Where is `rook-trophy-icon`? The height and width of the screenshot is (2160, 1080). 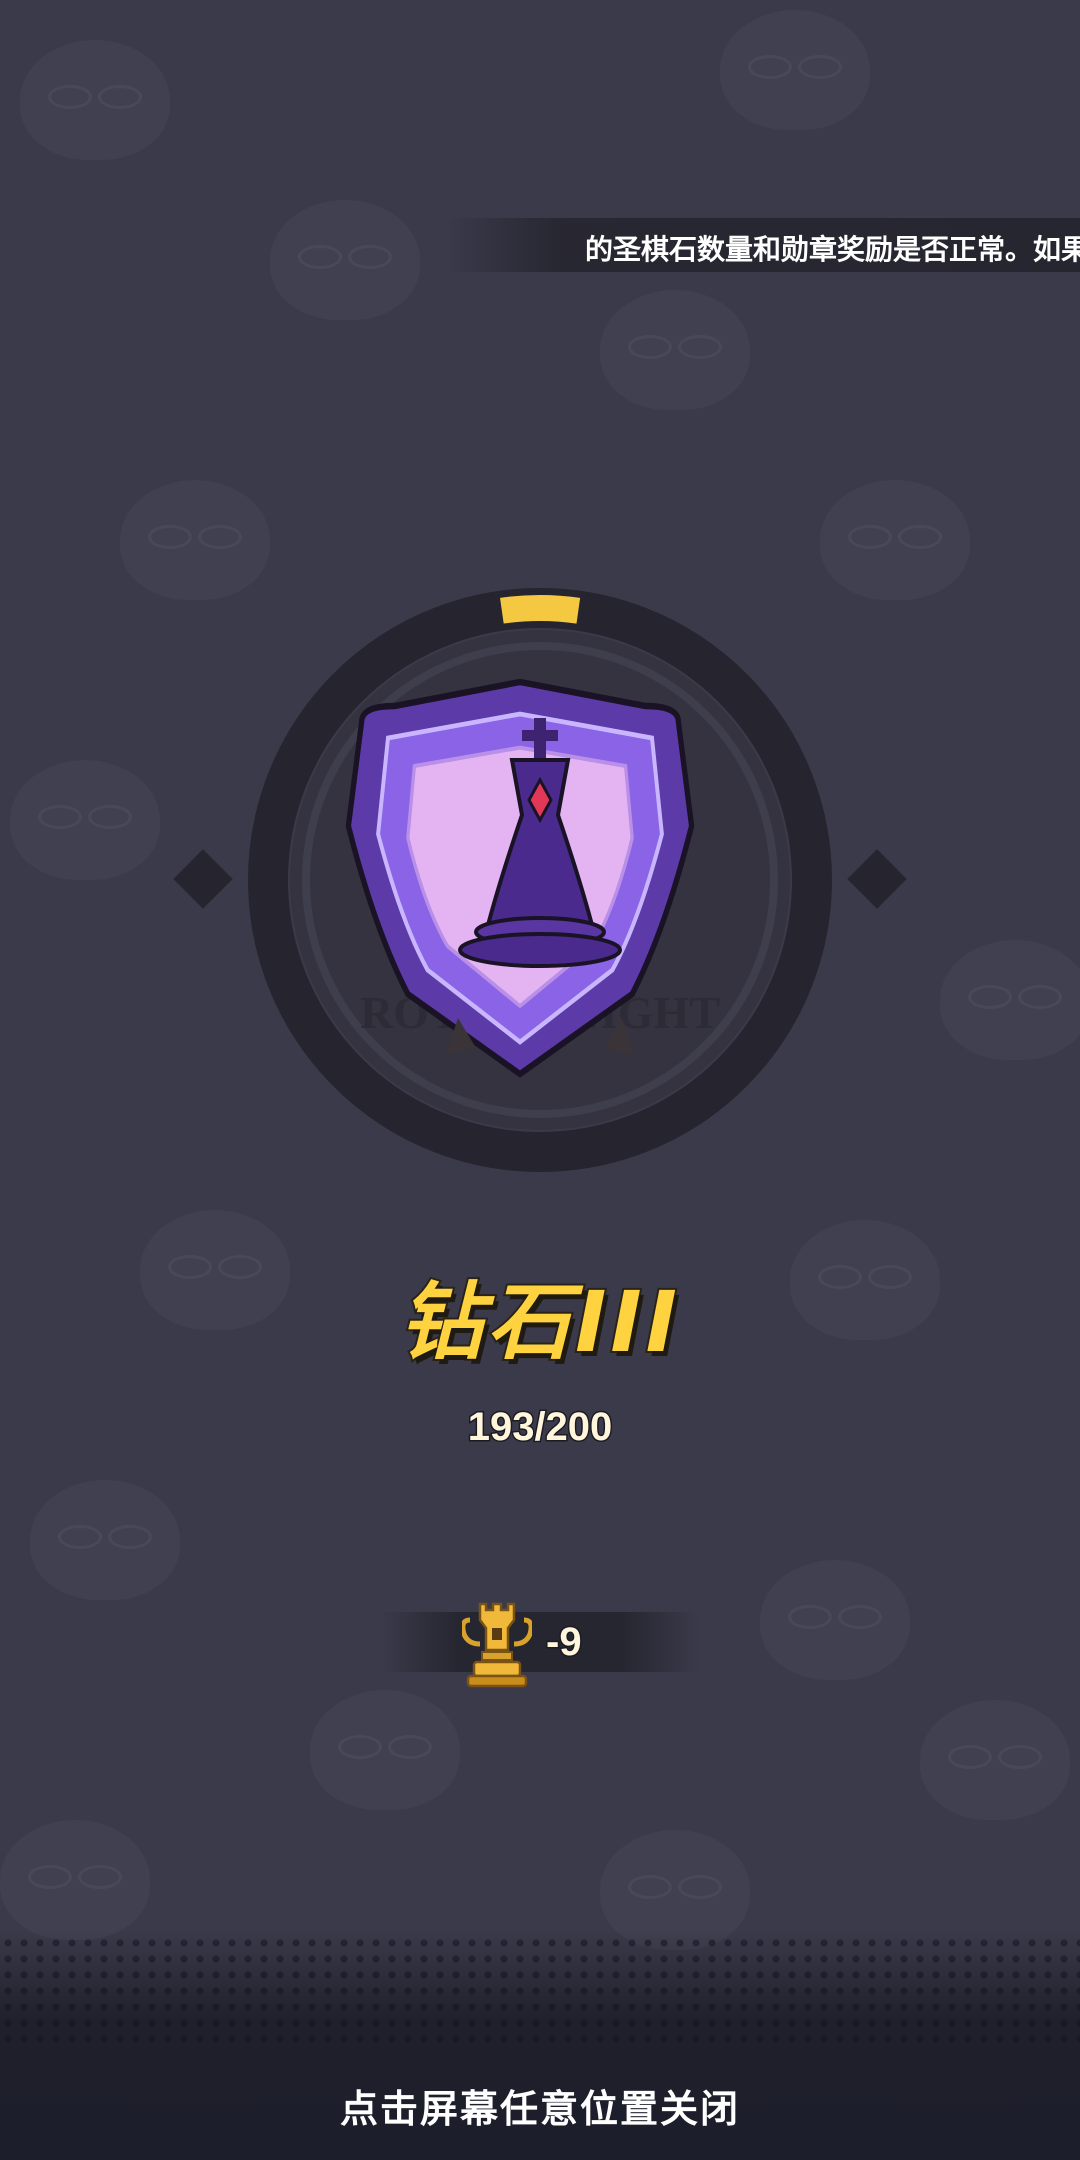
rook-trophy-icon is located at coordinates (497, 1643).